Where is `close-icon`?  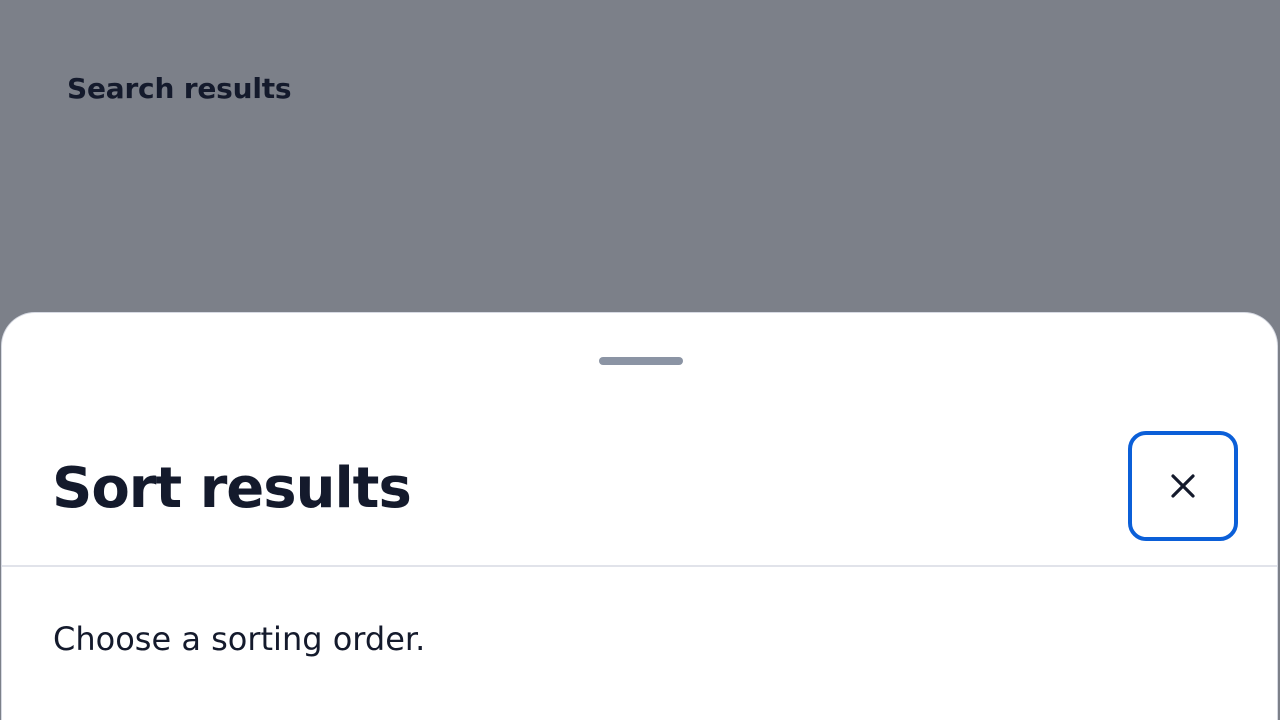 close-icon is located at coordinates (1183, 486).